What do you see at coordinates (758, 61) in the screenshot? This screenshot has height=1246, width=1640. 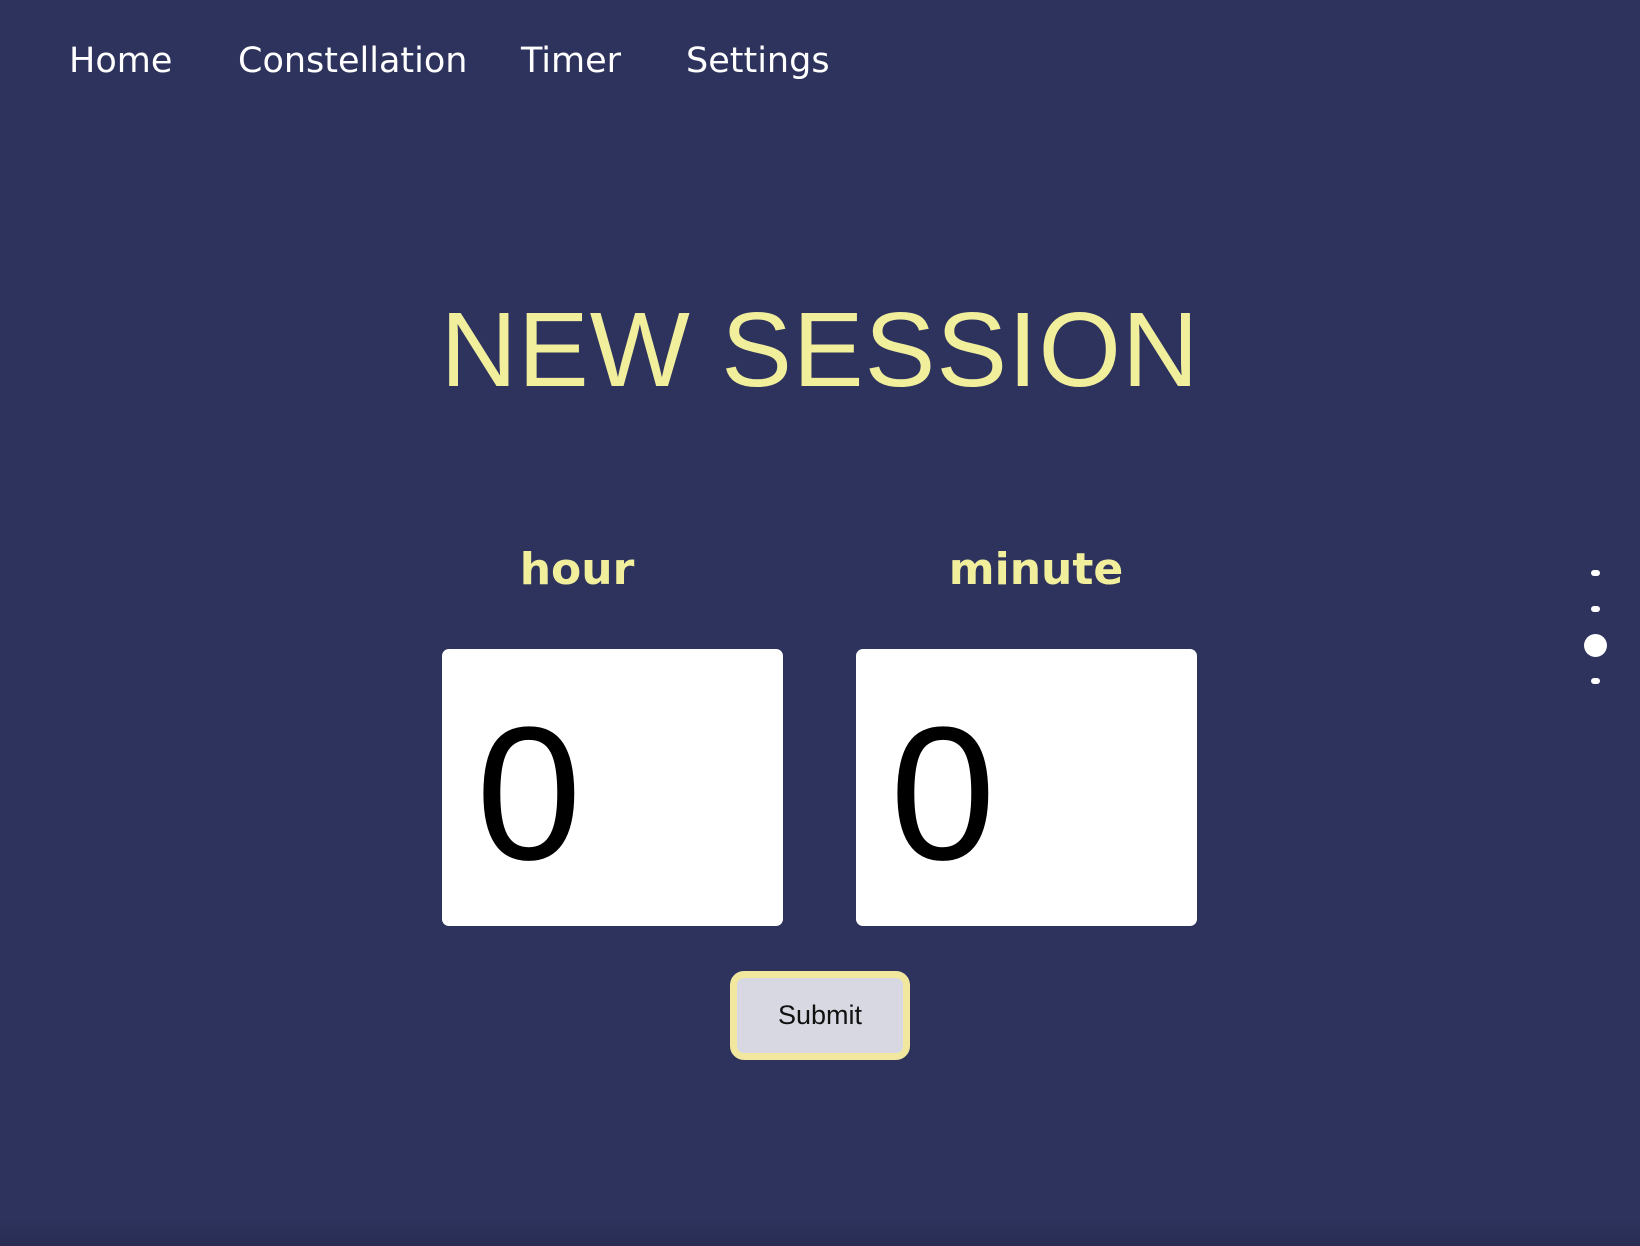 I see `nav-settings-link: Settings` at bounding box center [758, 61].